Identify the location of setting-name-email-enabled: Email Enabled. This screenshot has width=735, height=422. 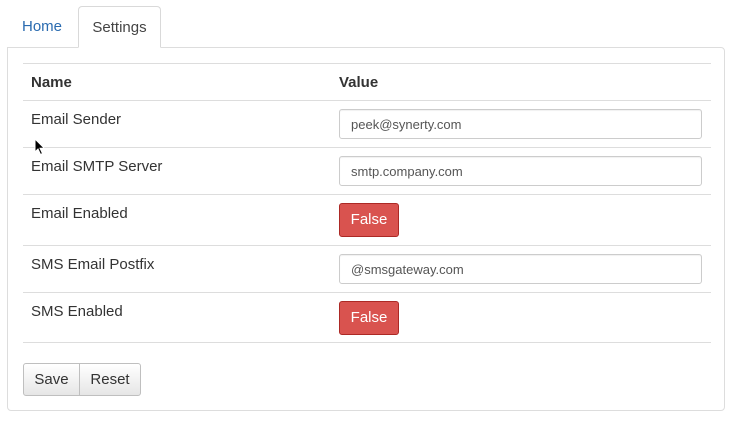
(79, 213).